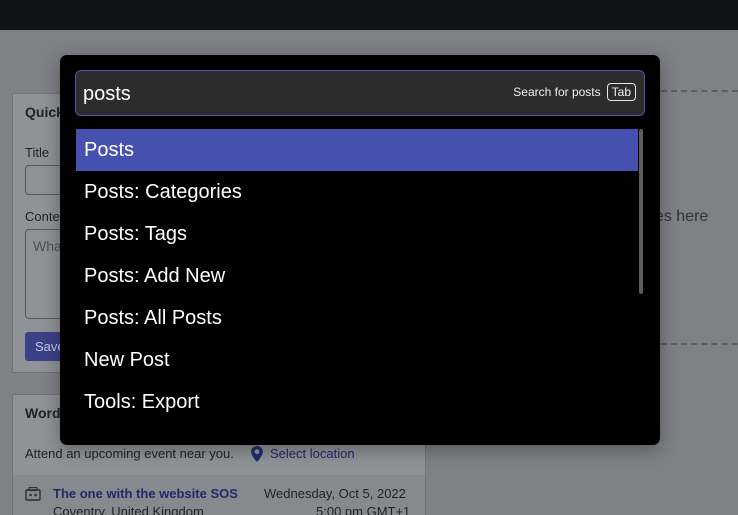 The width and height of the screenshot is (738, 515). I want to click on tab-key-badge: Tab, so click(621, 92).